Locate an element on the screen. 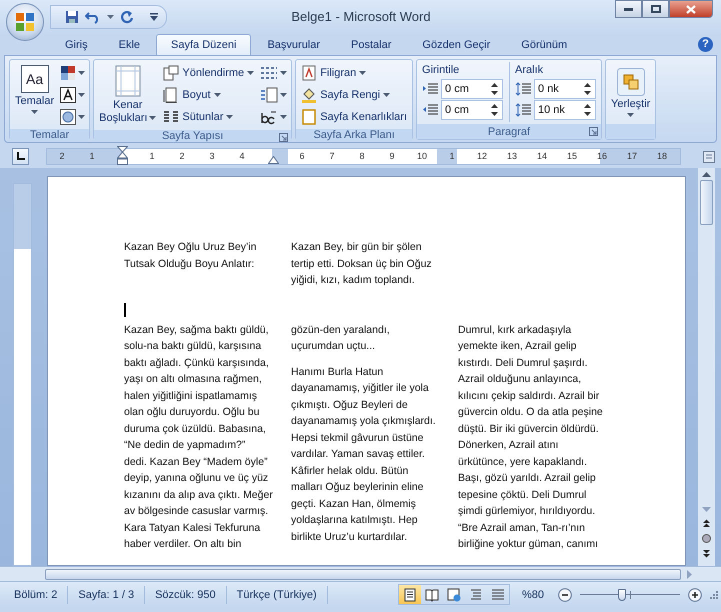  zoom-slider is located at coordinates (630, 595).